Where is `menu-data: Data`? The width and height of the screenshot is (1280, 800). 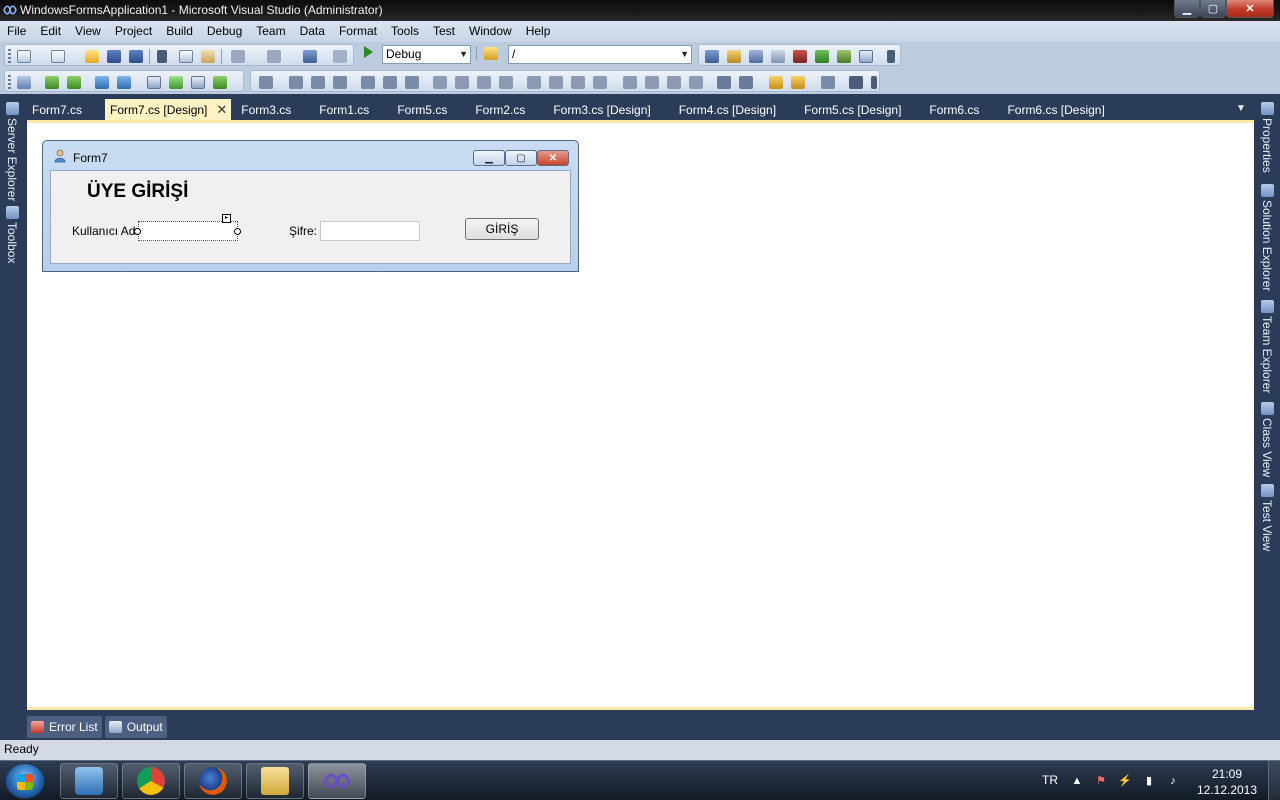
menu-data: Data is located at coordinates (312, 31).